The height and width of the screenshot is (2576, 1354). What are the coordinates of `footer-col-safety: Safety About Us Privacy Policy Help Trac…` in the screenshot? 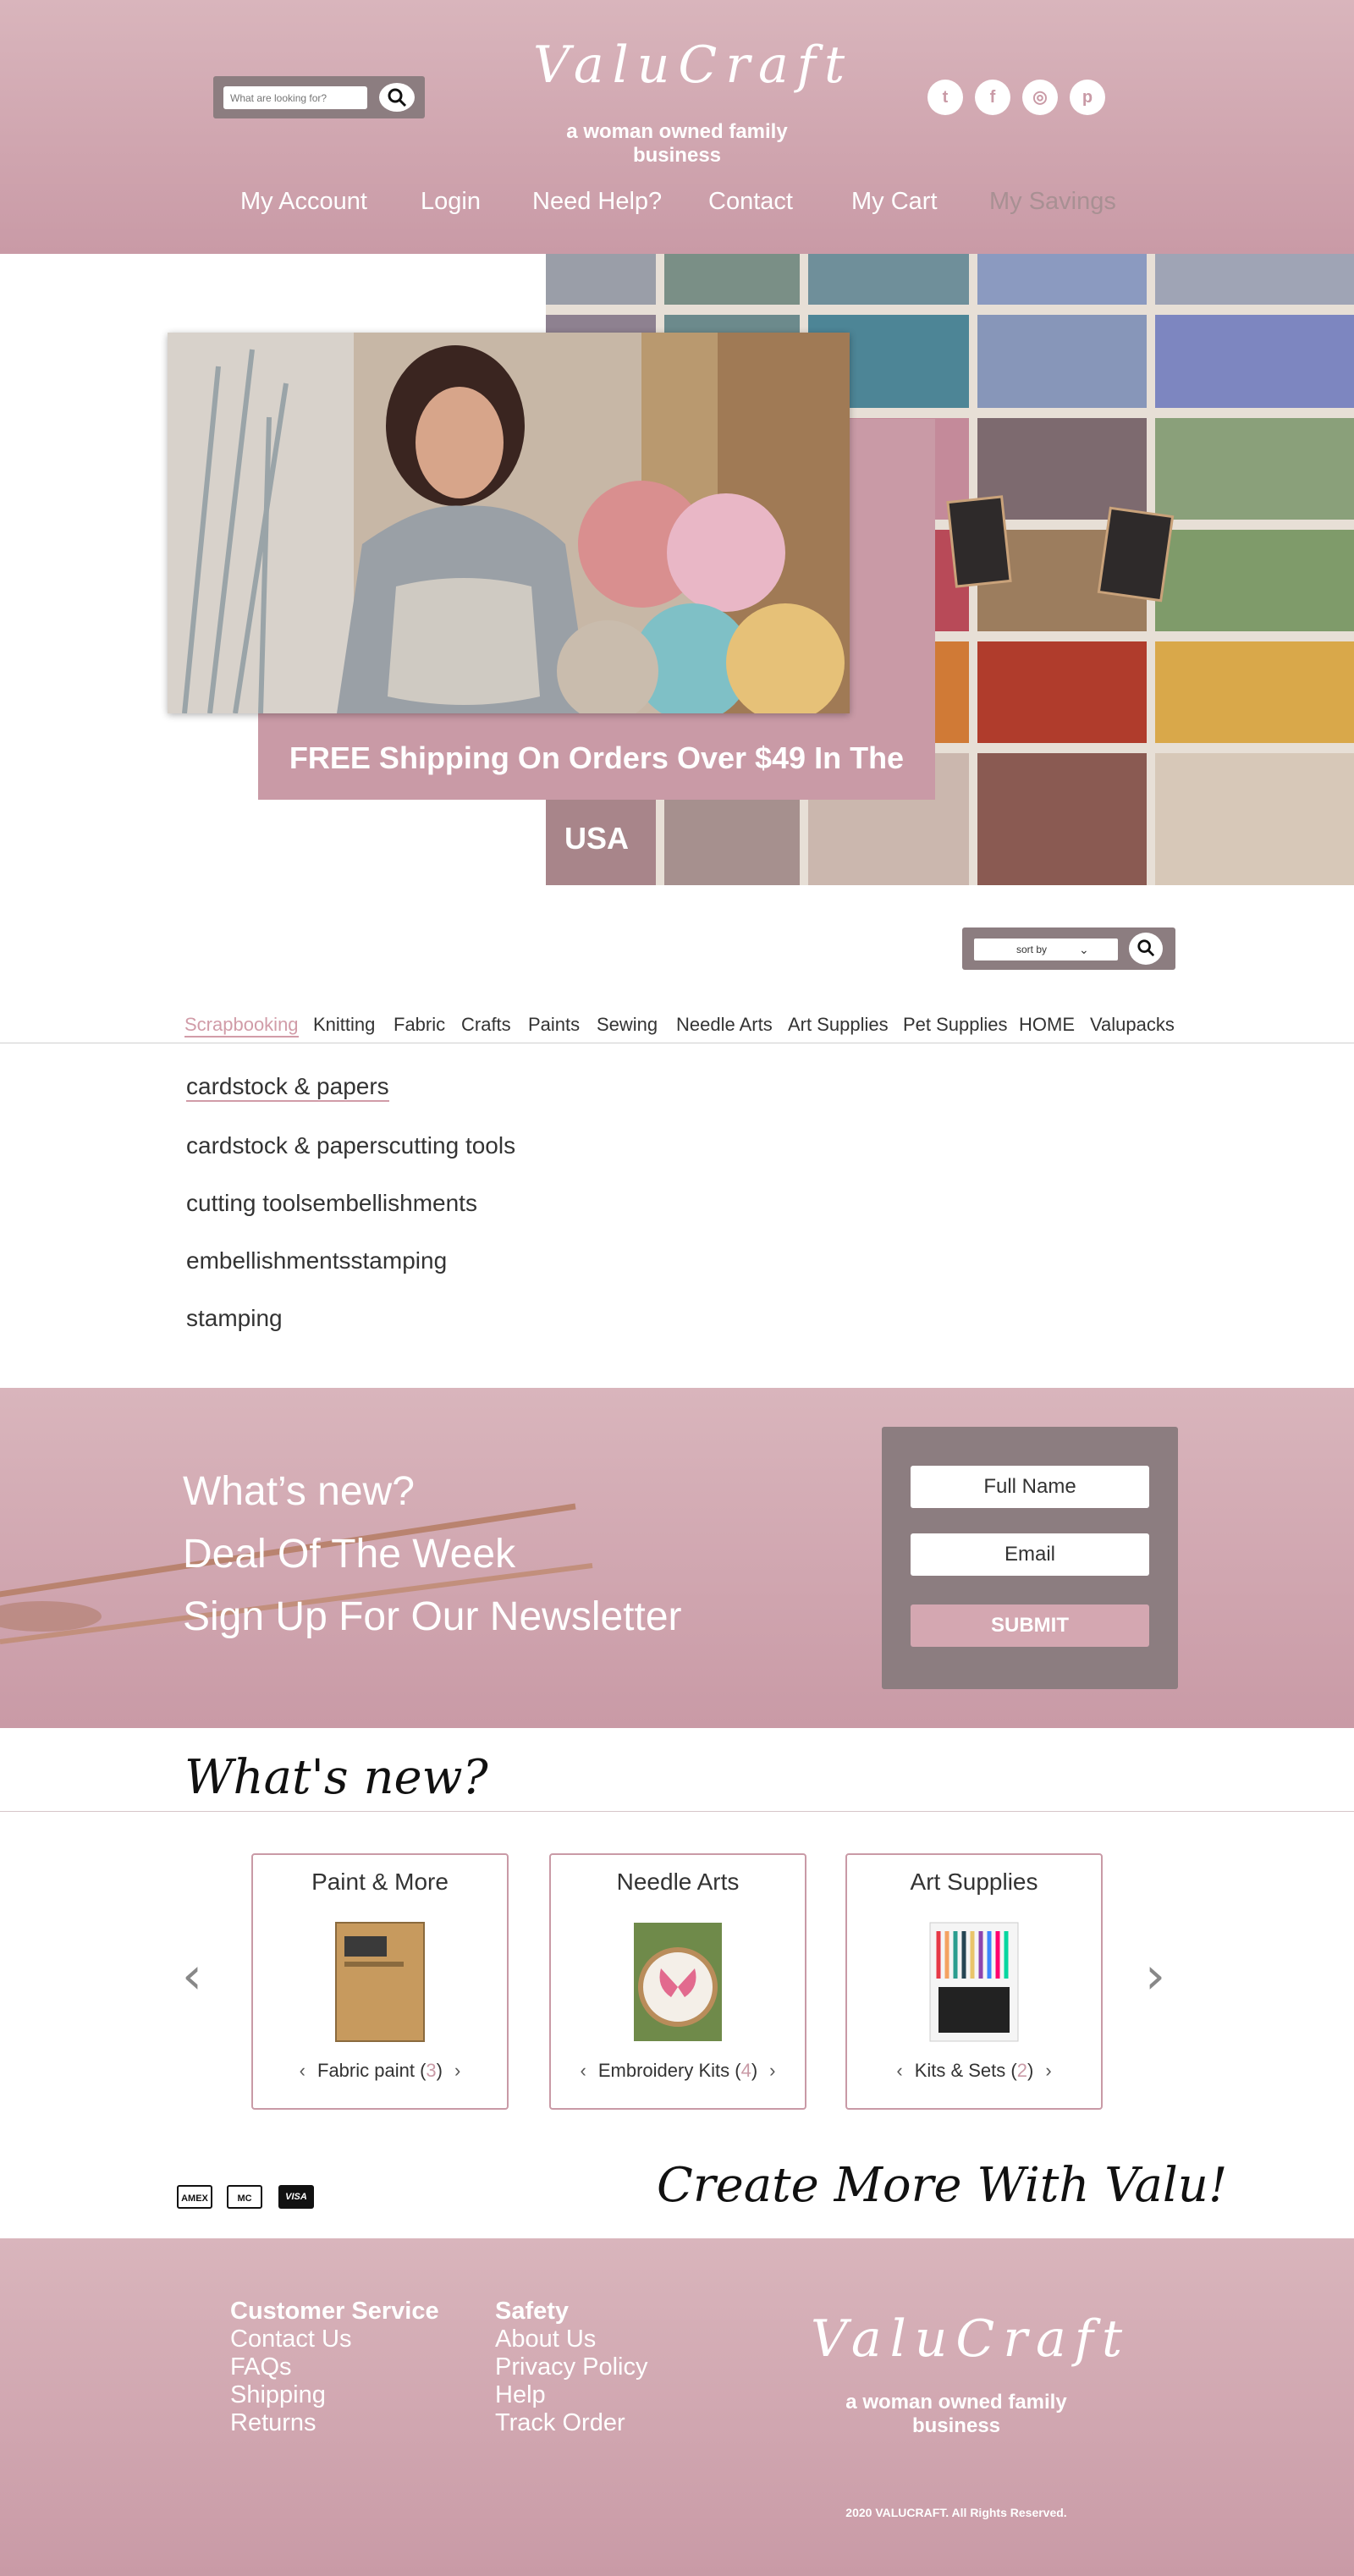 It's located at (571, 2367).